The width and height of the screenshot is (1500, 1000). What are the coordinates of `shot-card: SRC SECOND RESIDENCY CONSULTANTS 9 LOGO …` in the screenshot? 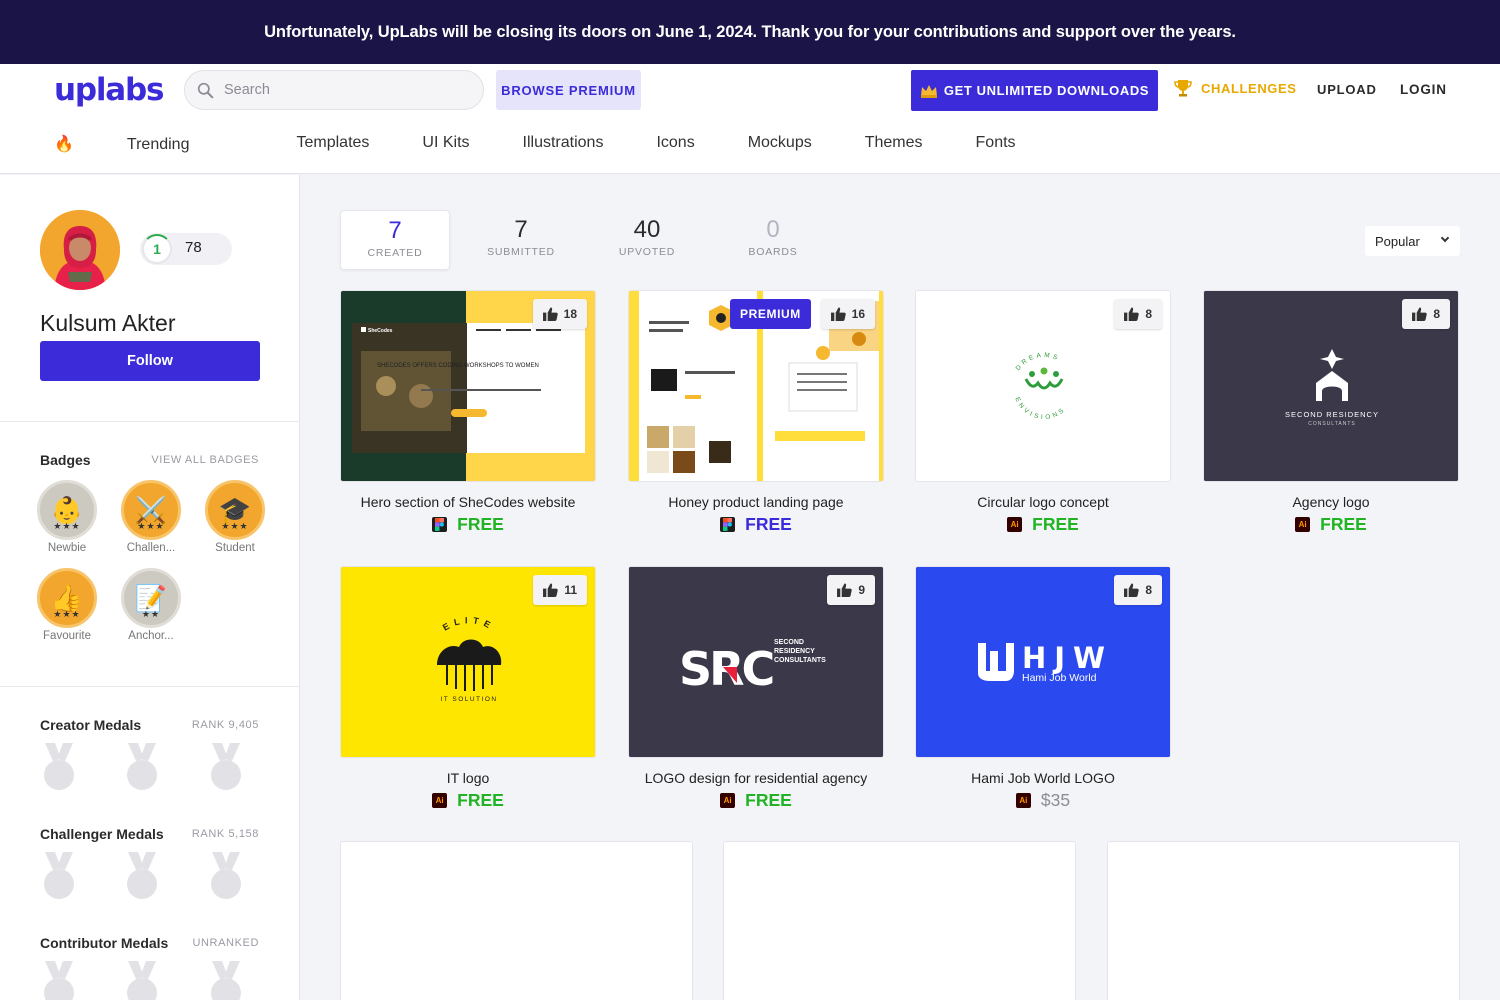 It's located at (756, 688).